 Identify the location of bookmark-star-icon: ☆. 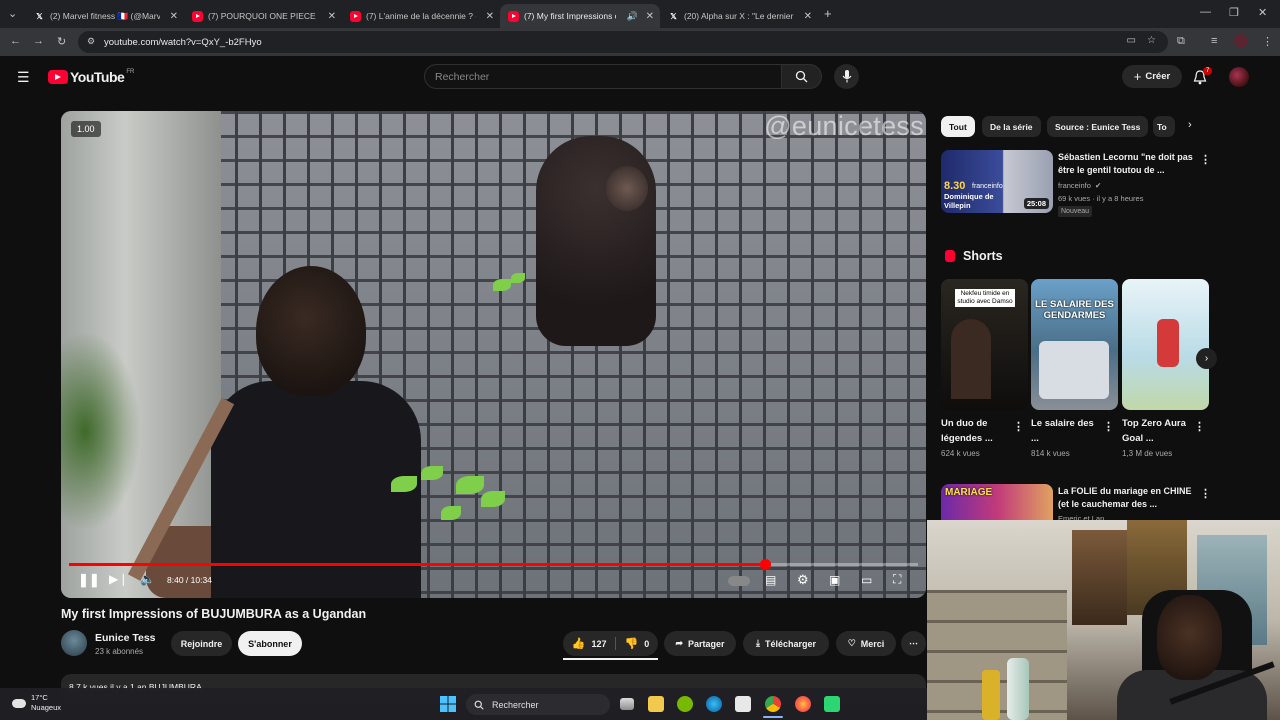
(1151, 40).